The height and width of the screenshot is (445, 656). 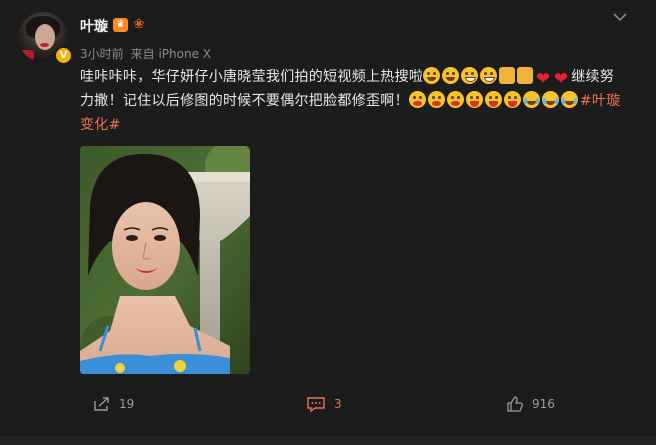 What do you see at coordinates (530, 404) in the screenshot?
I see `like-button: 916` at bounding box center [530, 404].